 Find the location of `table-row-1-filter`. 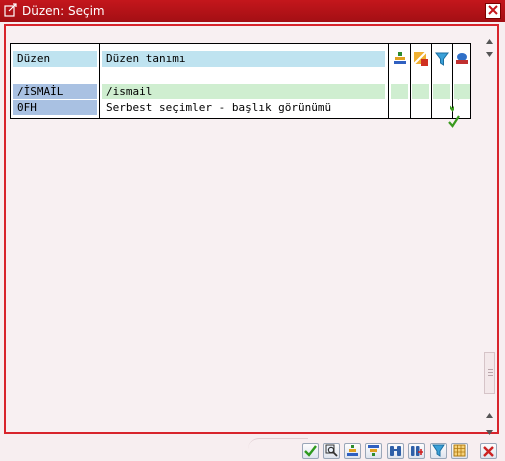

table-row-1-filter is located at coordinates (441, 91).